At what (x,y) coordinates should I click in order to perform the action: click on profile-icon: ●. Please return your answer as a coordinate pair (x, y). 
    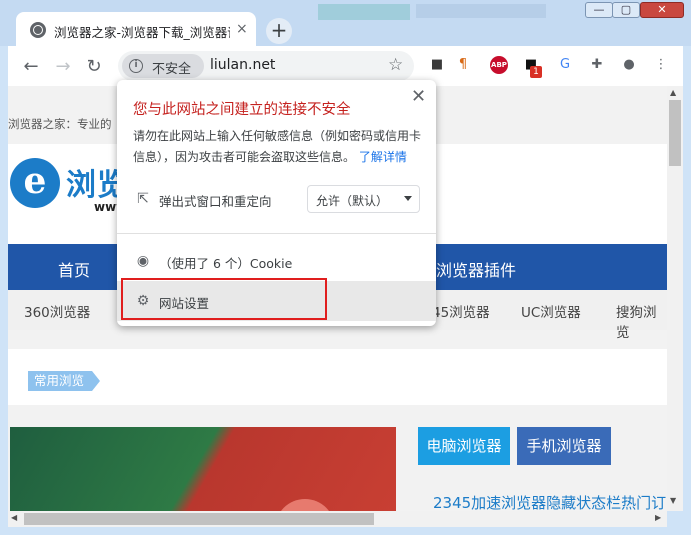
    Looking at the image, I should click on (629, 65).